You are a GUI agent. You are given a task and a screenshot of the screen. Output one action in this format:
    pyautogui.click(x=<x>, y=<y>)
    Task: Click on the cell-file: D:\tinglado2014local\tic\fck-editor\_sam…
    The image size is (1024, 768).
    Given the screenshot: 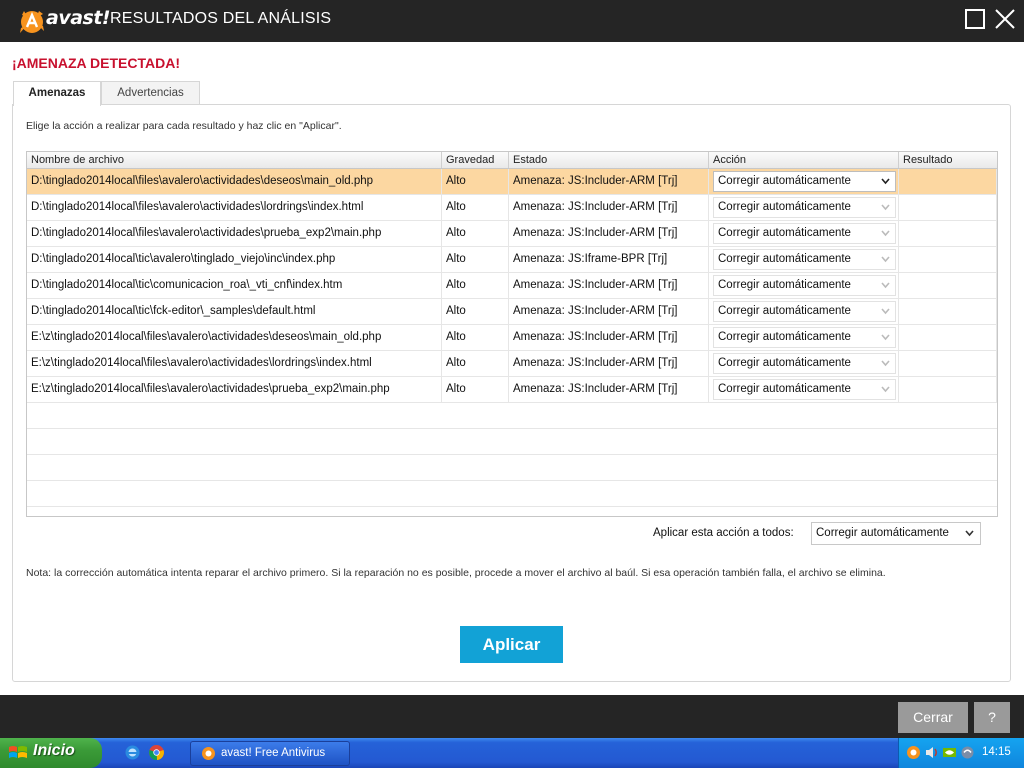 What is the action you would take?
    pyautogui.click(x=234, y=311)
    